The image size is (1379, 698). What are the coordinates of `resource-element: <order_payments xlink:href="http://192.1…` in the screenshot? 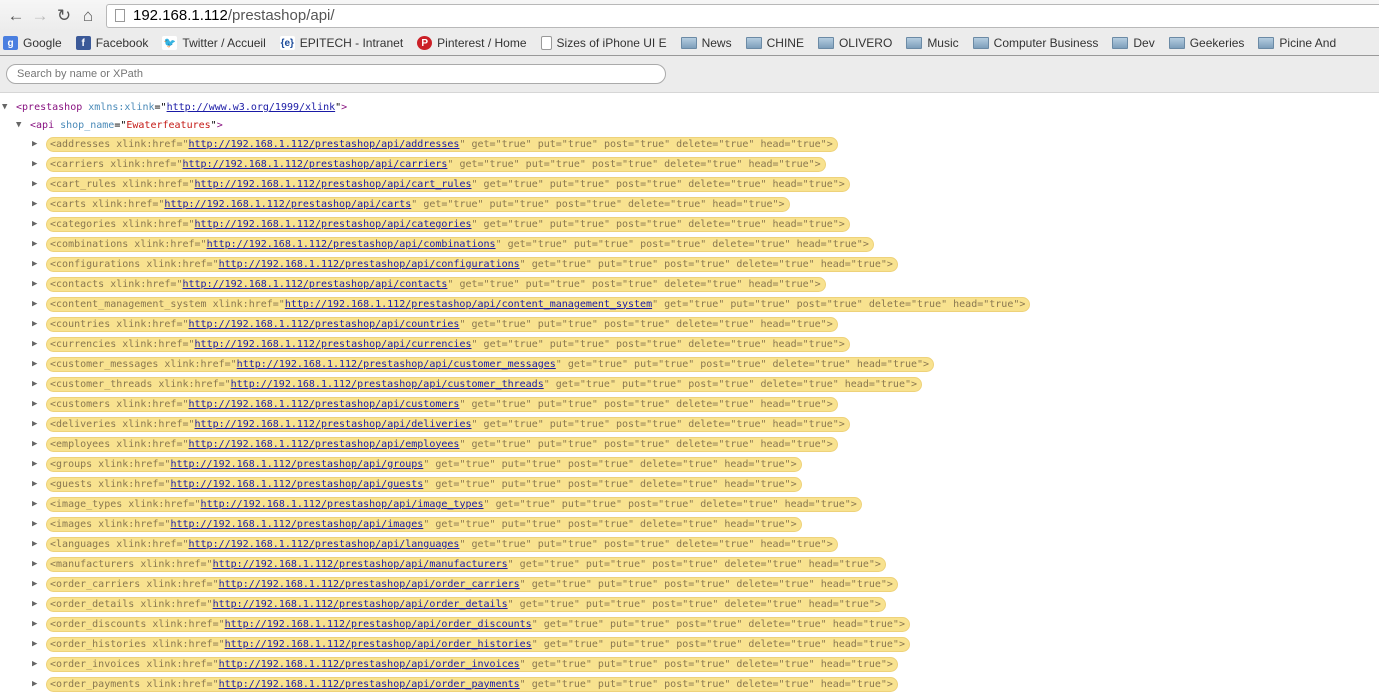 It's located at (472, 684).